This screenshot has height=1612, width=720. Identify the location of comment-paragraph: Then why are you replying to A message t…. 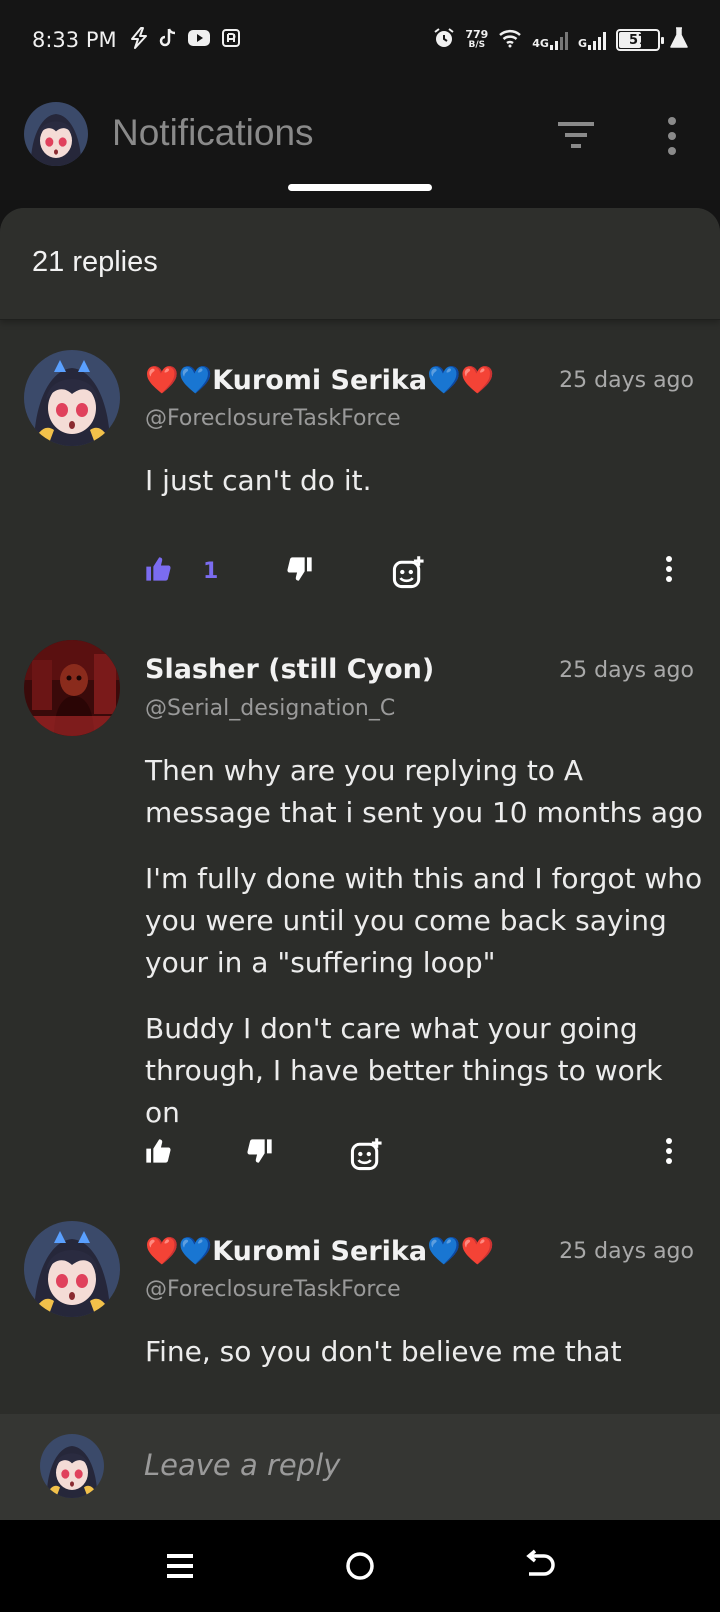
(424, 791).